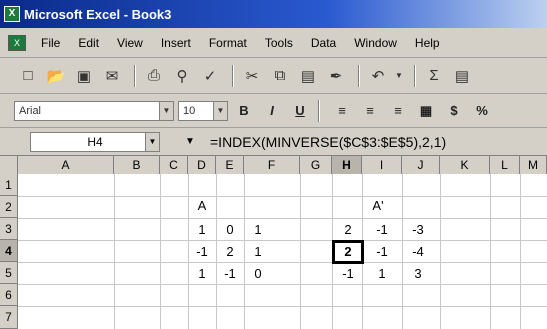 This screenshot has height=329, width=547. What do you see at coordinates (228, 43) in the screenshot?
I see `menu-format: Format` at bounding box center [228, 43].